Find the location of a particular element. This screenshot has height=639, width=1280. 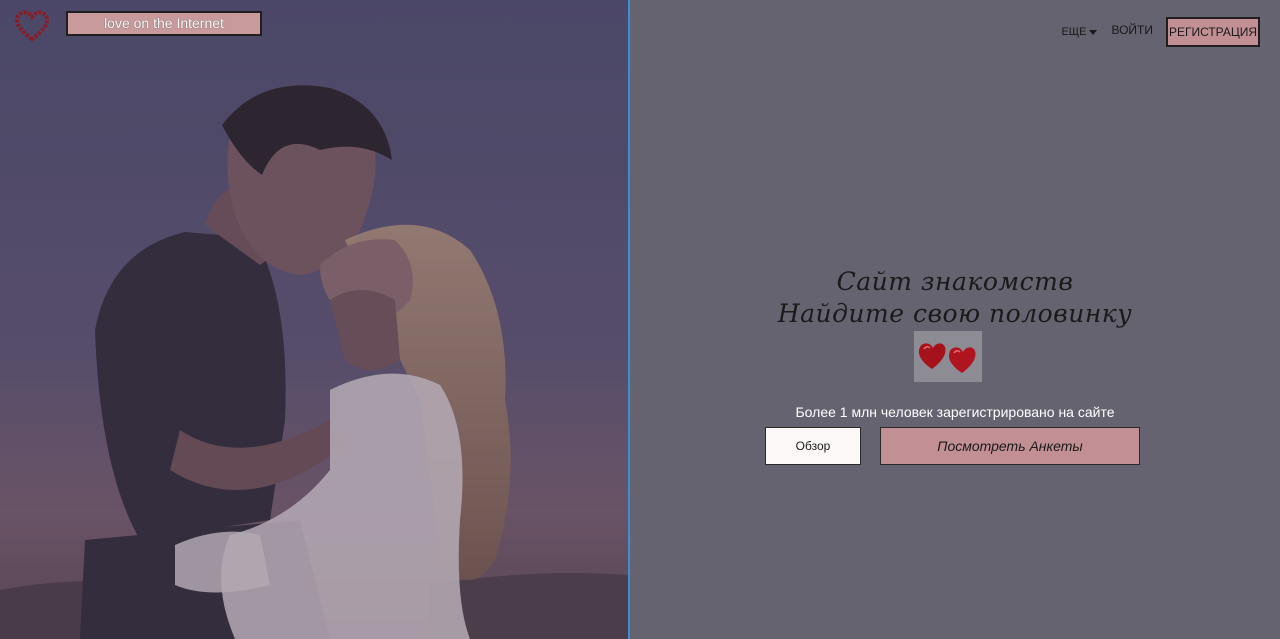

hero-section: Сайт знакомств Найдите свою половинку is located at coordinates (955, 324).